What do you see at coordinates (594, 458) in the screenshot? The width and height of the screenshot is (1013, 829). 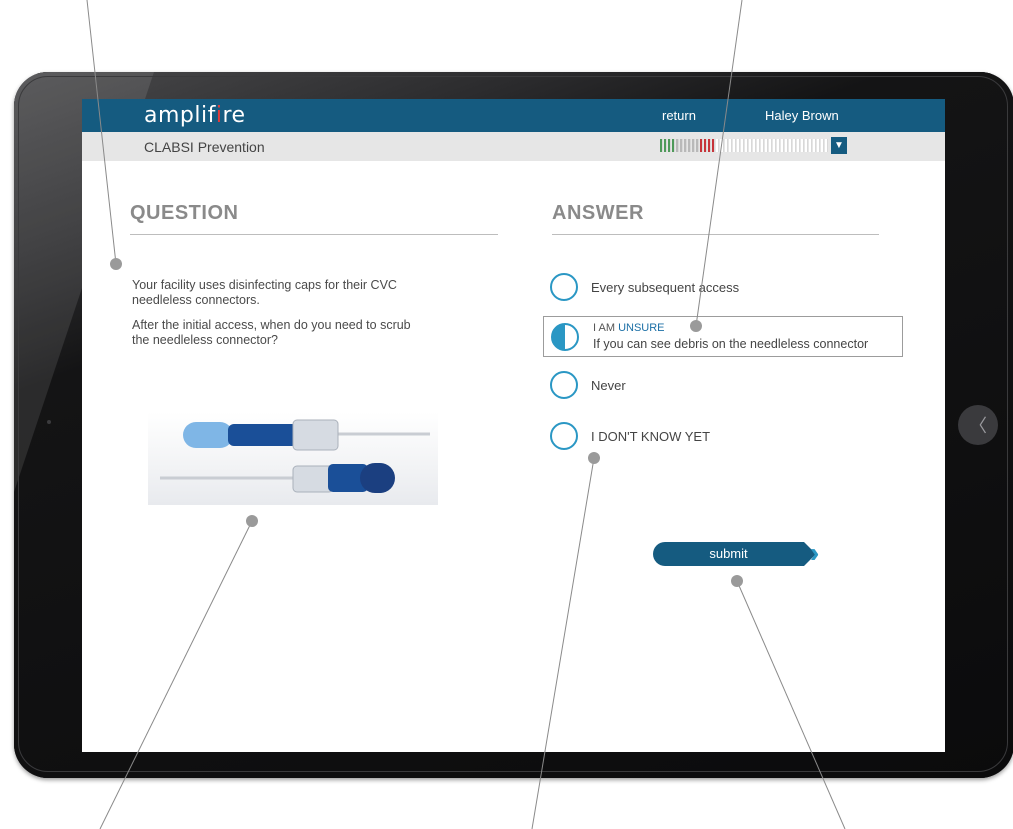 I see `callout-marker-options` at bounding box center [594, 458].